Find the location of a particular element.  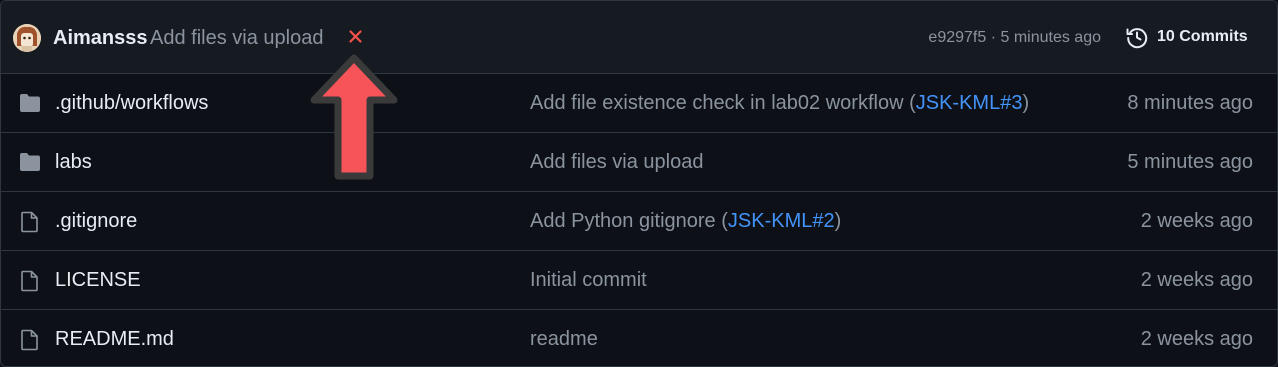

file-name: README.md is located at coordinates (114, 339).